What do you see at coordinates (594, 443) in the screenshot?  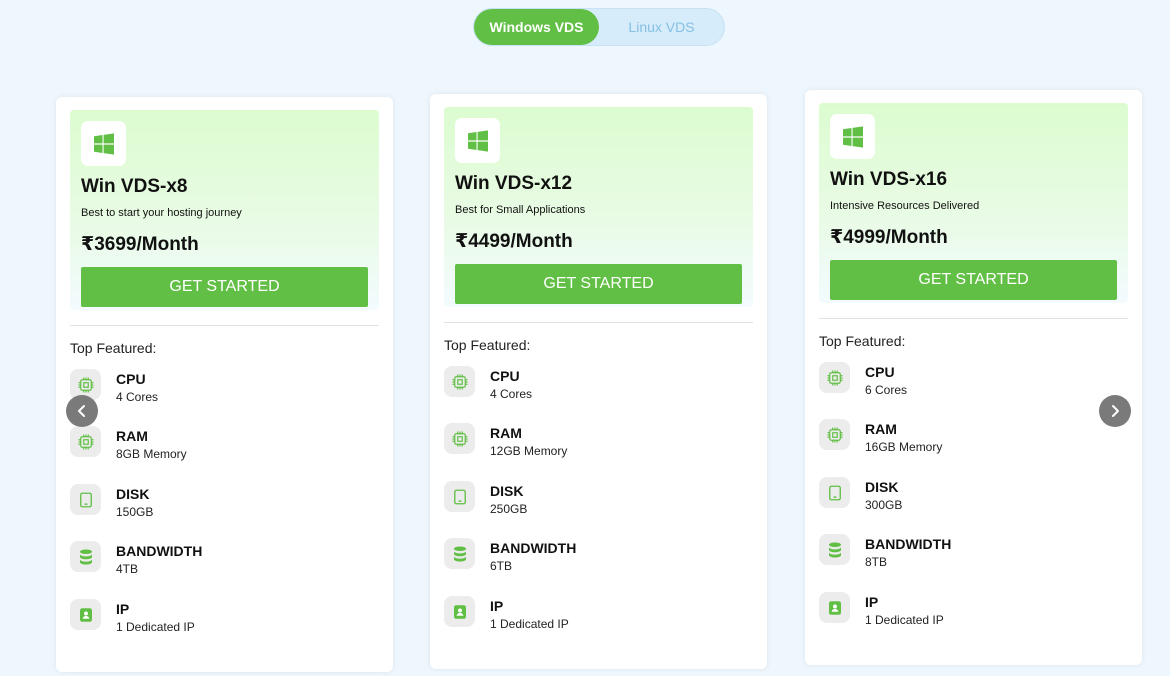 I see `feature-ram: RAM 12GB Memory` at bounding box center [594, 443].